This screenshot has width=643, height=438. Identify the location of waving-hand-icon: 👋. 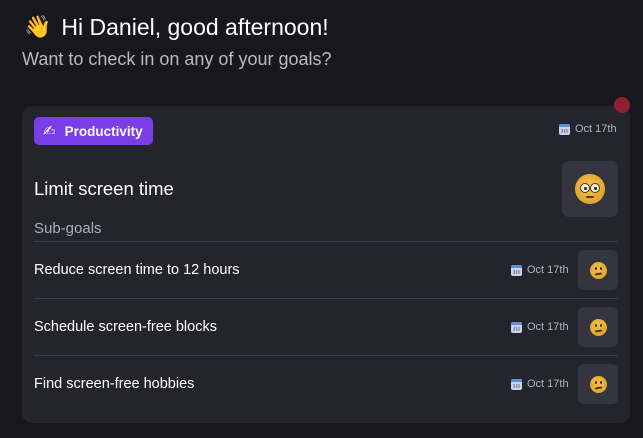
(38, 26).